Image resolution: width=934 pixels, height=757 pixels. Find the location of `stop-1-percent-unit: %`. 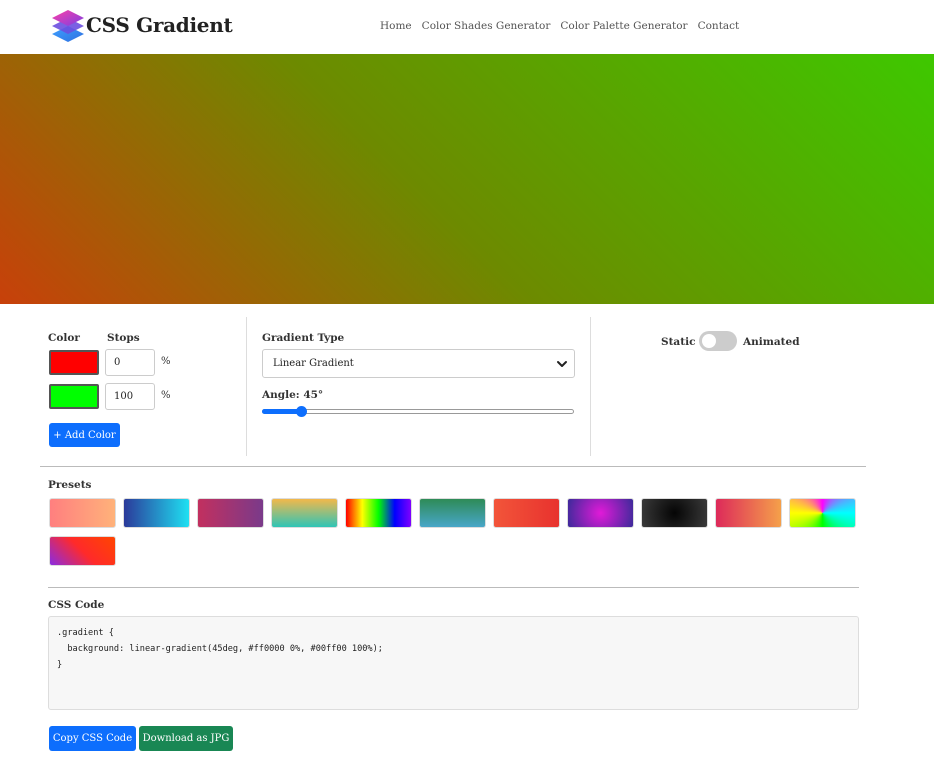

stop-1-percent-unit: % is located at coordinates (166, 361).